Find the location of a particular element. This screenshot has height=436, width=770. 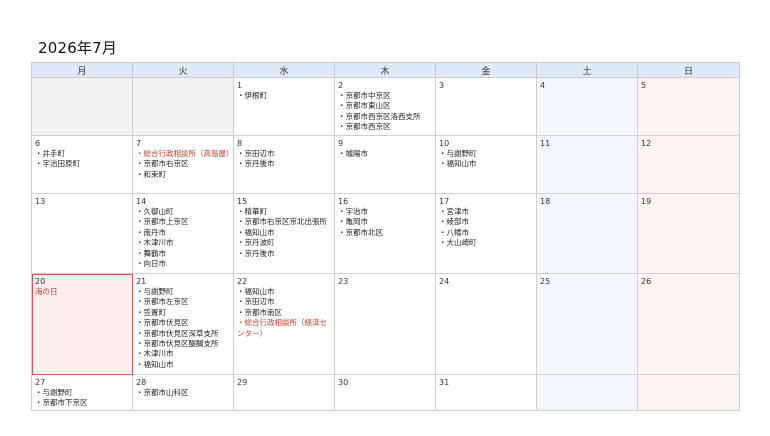

day-cell-26: 26 is located at coordinates (688, 324).